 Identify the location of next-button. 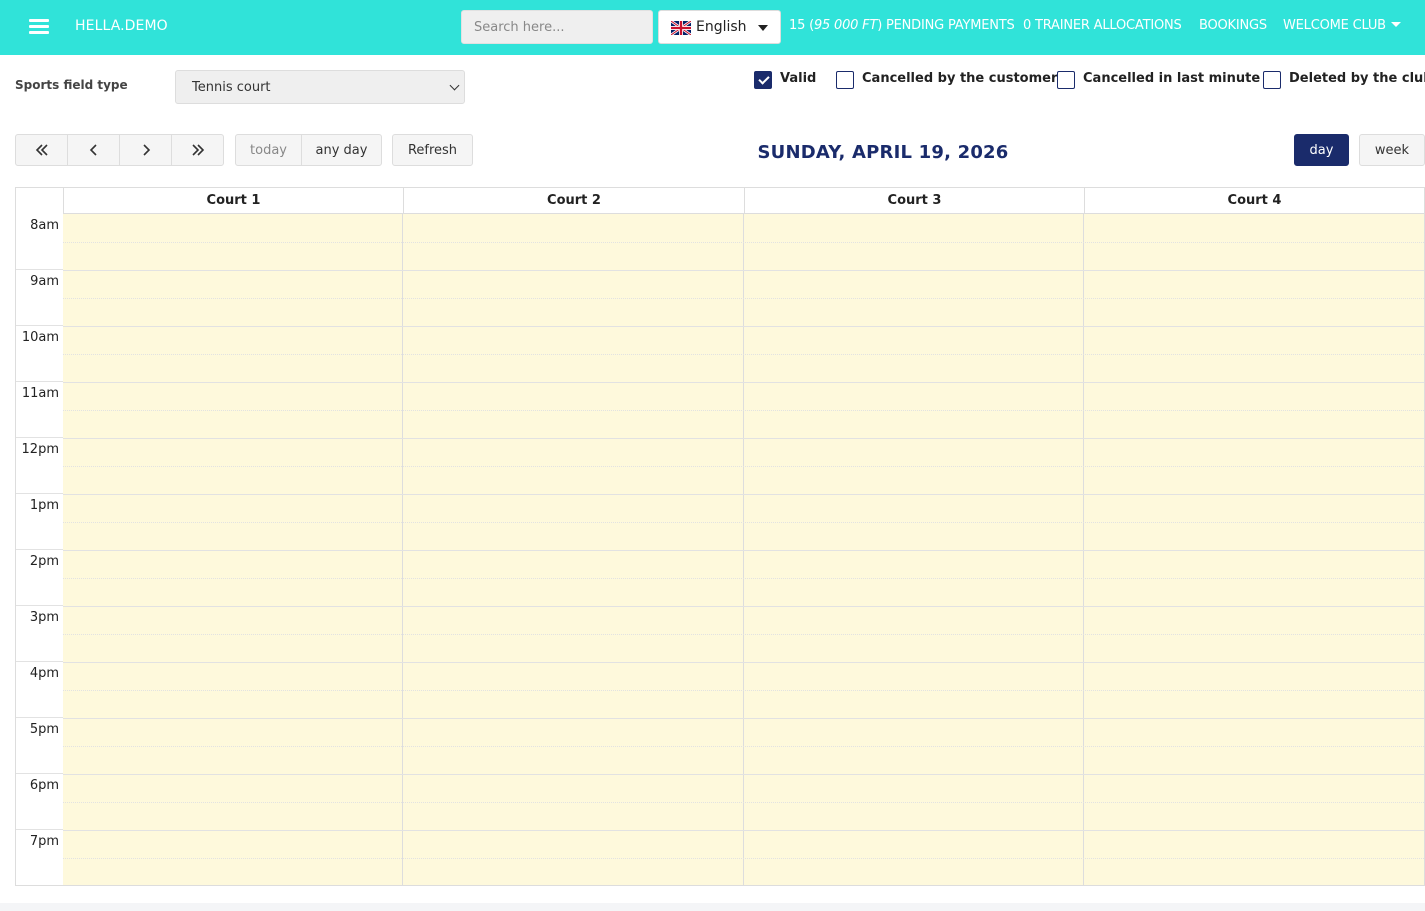
(145, 150).